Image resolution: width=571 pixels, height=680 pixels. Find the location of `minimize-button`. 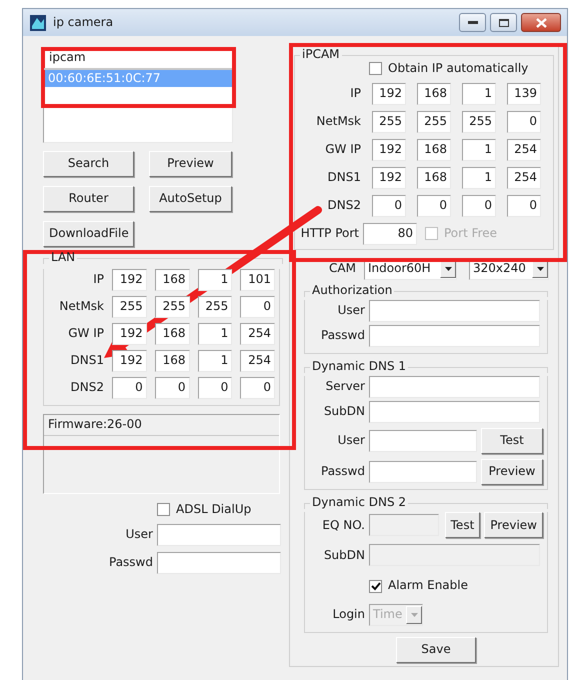

minimize-button is located at coordinates (472, 22).